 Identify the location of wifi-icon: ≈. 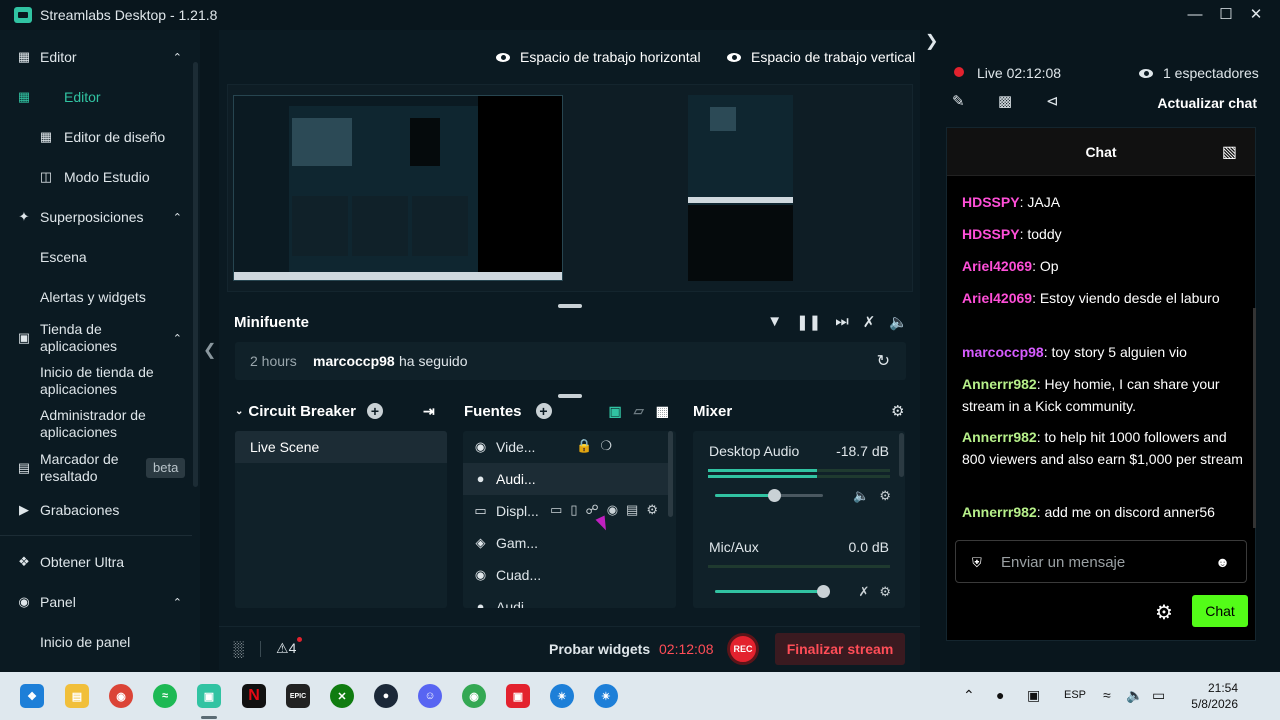
(1107, 695).